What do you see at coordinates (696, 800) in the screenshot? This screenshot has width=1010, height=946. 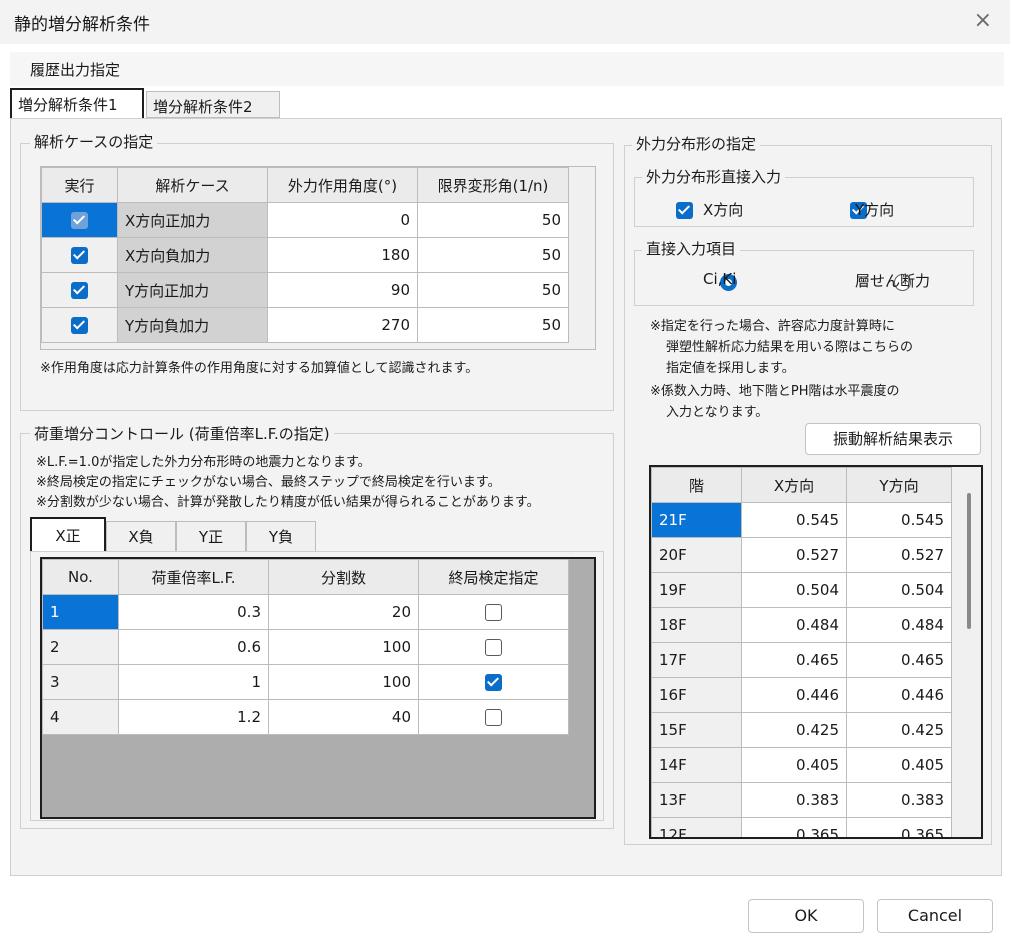 I see `floor-cell: 13F` at bounding box center [696, 800].